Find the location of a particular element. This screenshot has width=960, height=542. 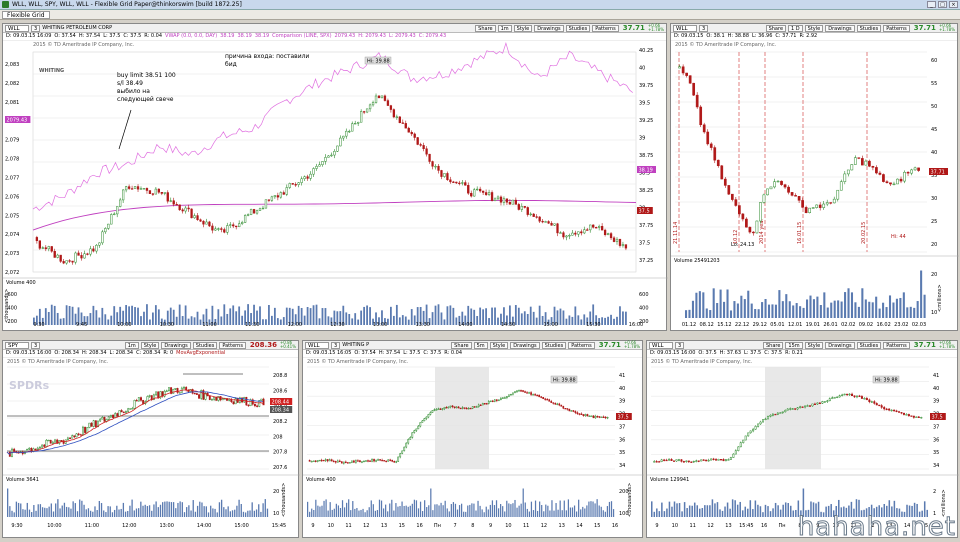

x-tick-label: Пн is located at coordinates (437, 526).